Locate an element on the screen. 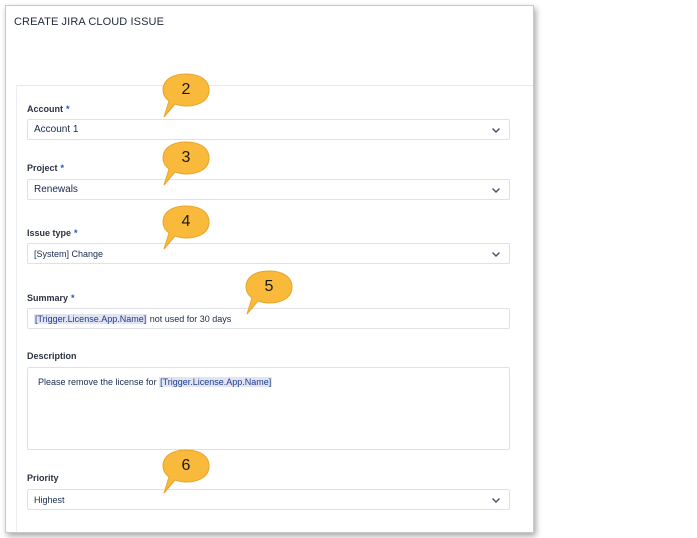  callout-number: 5 is located at coordinates (269, 286).